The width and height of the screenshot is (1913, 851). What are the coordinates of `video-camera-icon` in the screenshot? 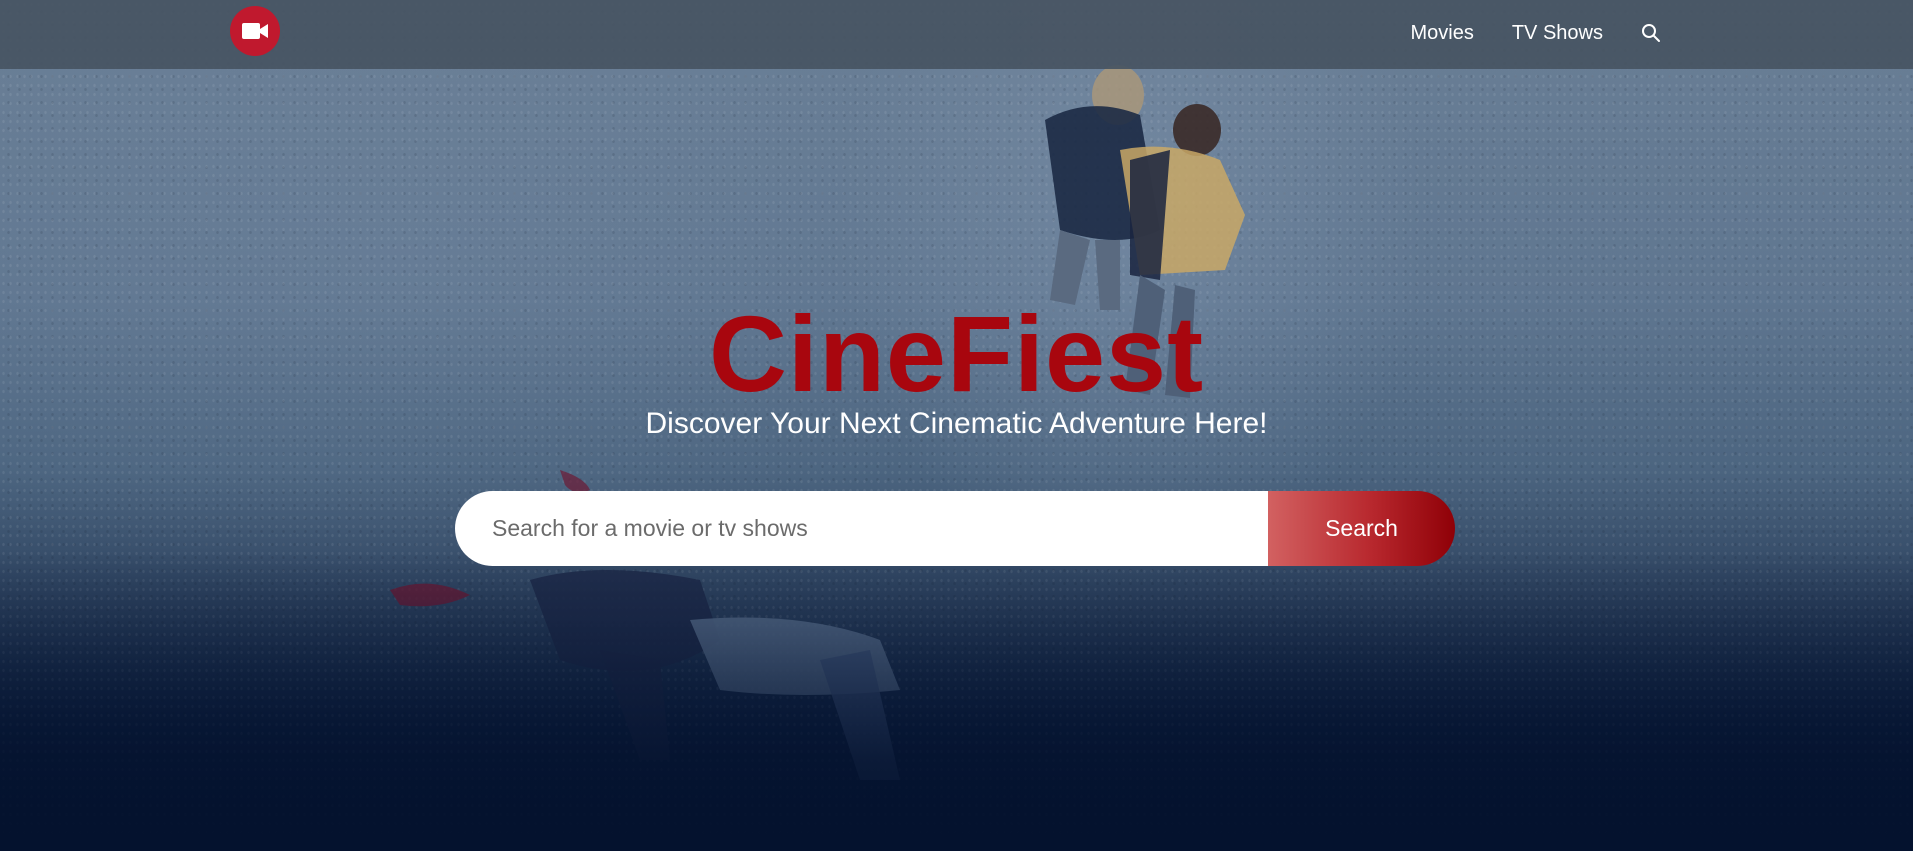 It's located at (255, 31).